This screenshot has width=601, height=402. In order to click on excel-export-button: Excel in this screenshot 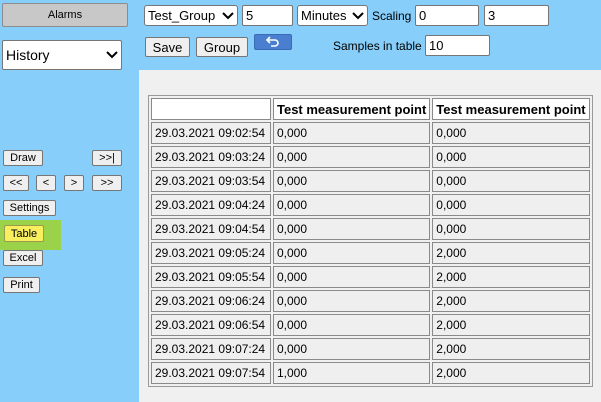, I will do `click(23, 258)`.